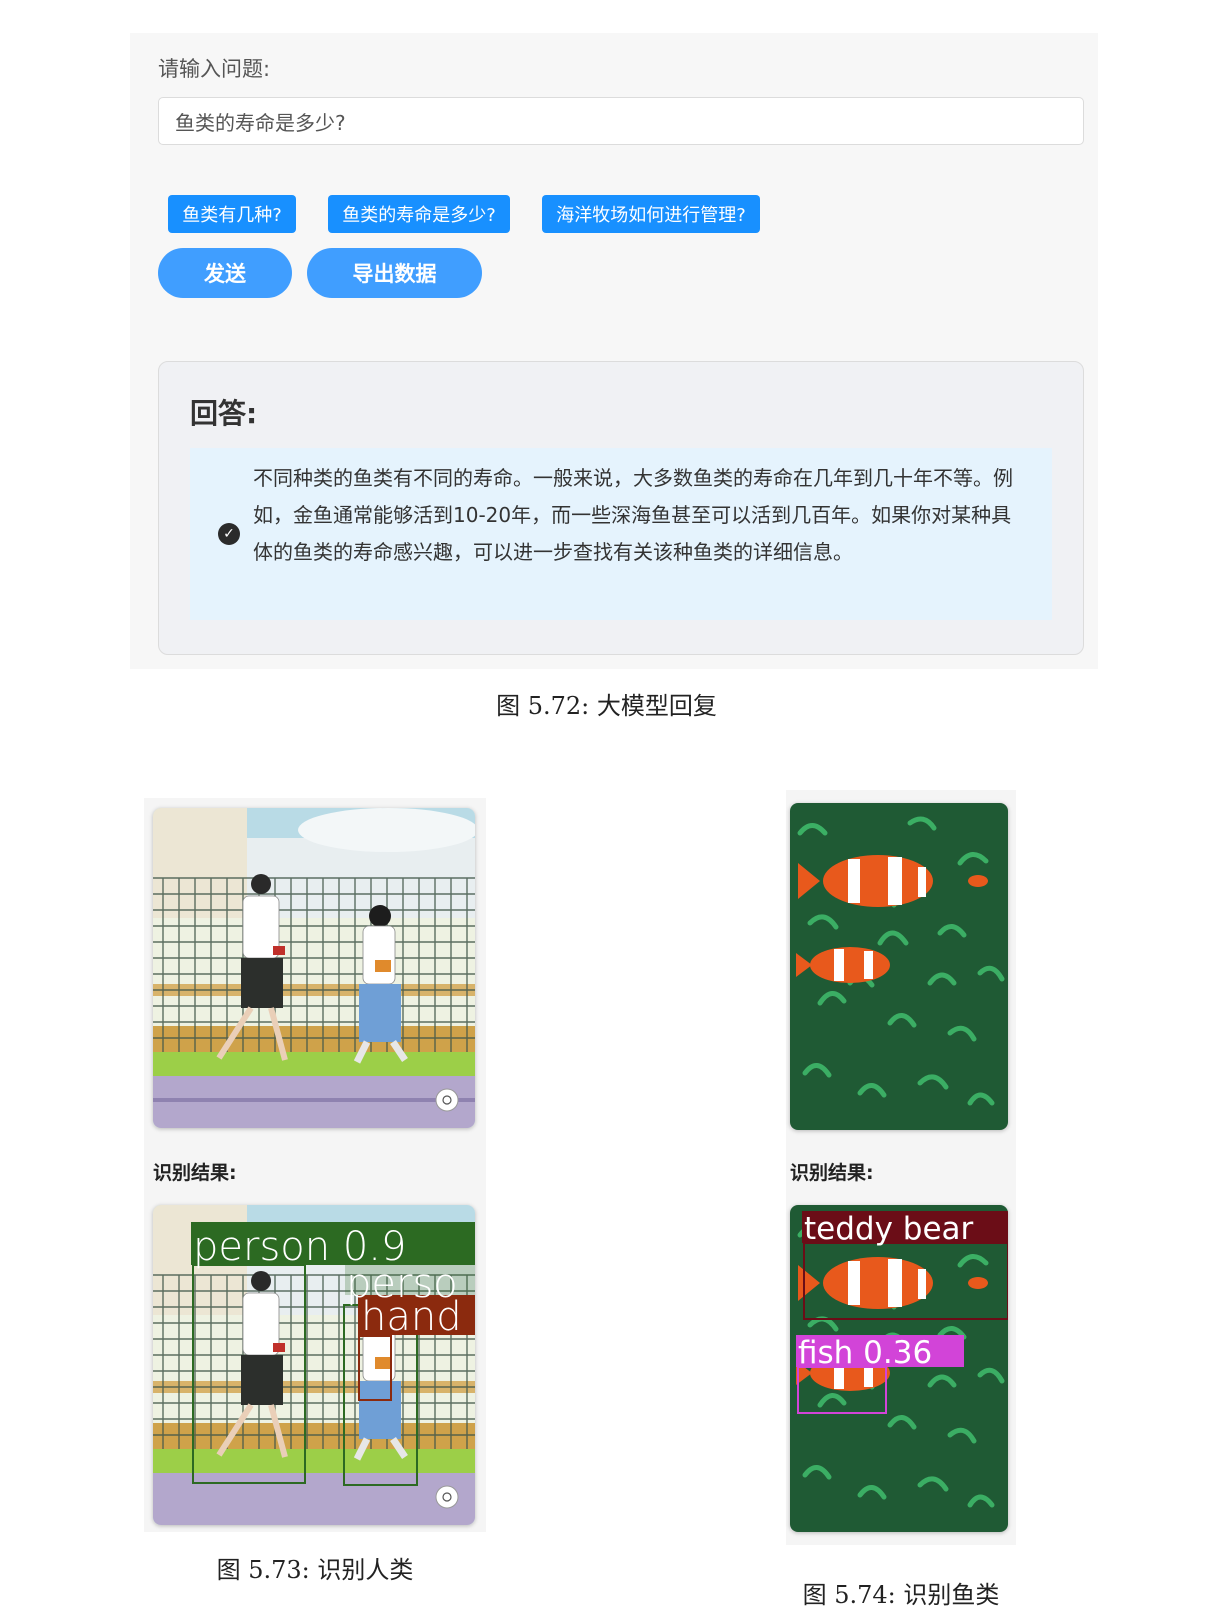 Image resolution: width=1213 pixels, height=1621 pixels. Describe the element at coordinates (865, 1353) in the screenshot. I see `fish-detection-label: fish 0.36` at that location.